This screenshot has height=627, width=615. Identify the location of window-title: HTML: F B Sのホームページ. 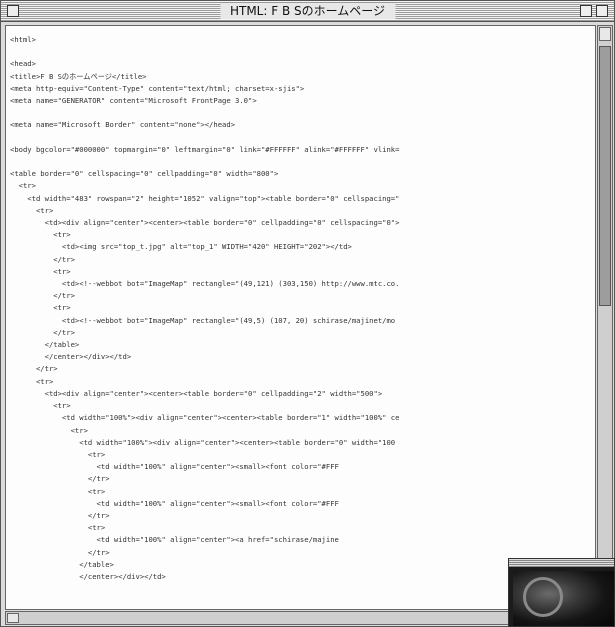
(307, 11).